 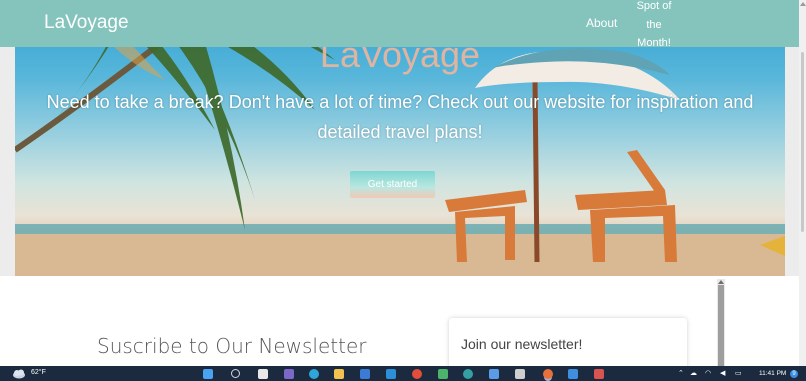 What do you see at coordinates (399, 24) in the screenshot?
I see `top-navbar: LaVoyage About Spot of the Month!` at bounding box center [399, 24].